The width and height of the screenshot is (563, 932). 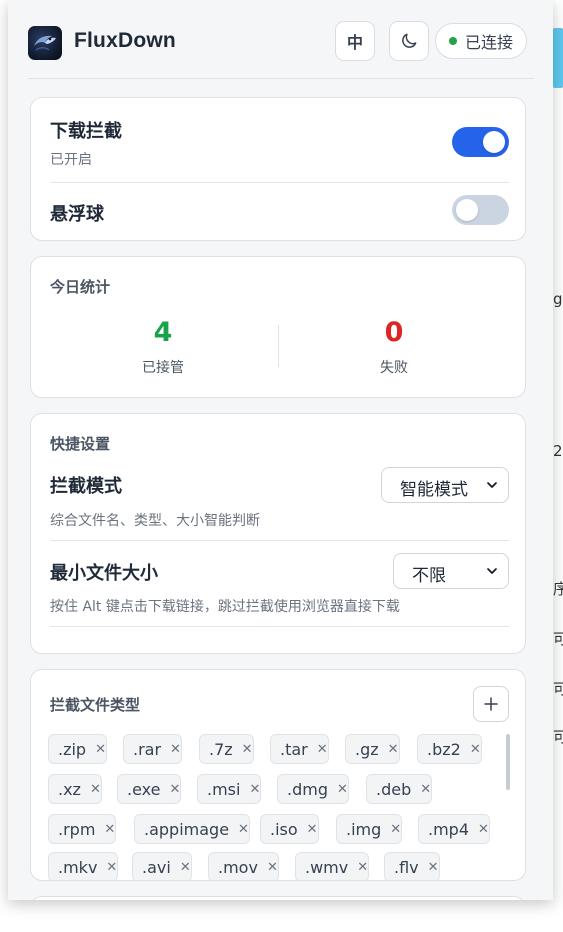 I want to click on moon-icon, so click(x=409, y=40).